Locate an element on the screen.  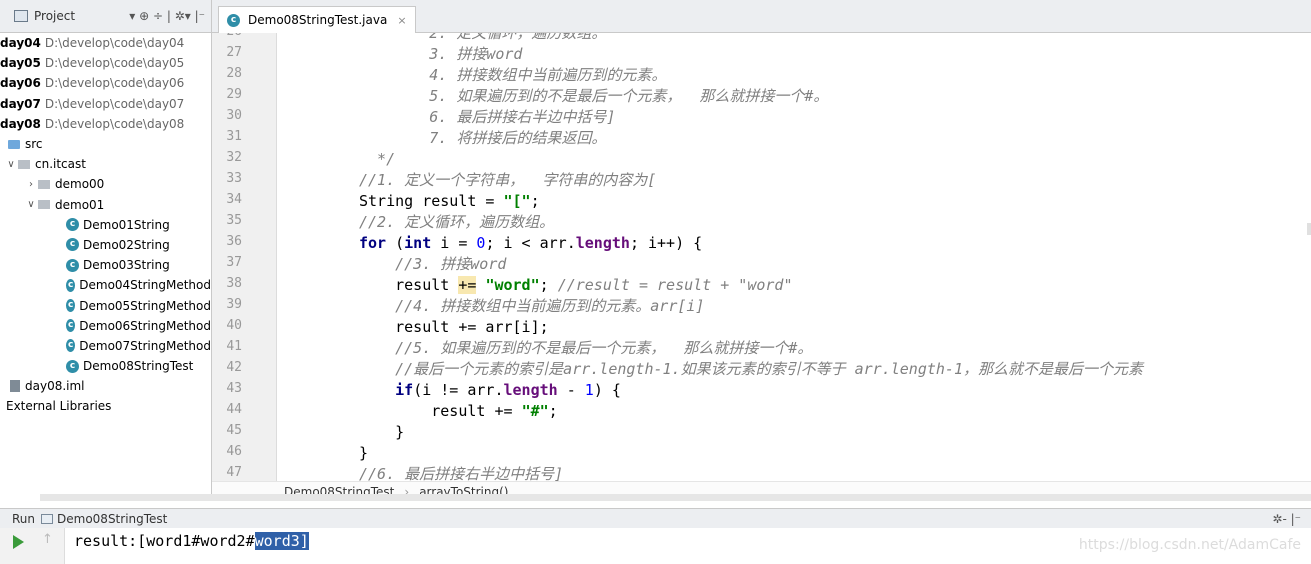
class-label: Demo04StringMethod is located at coordinates (145, 285).